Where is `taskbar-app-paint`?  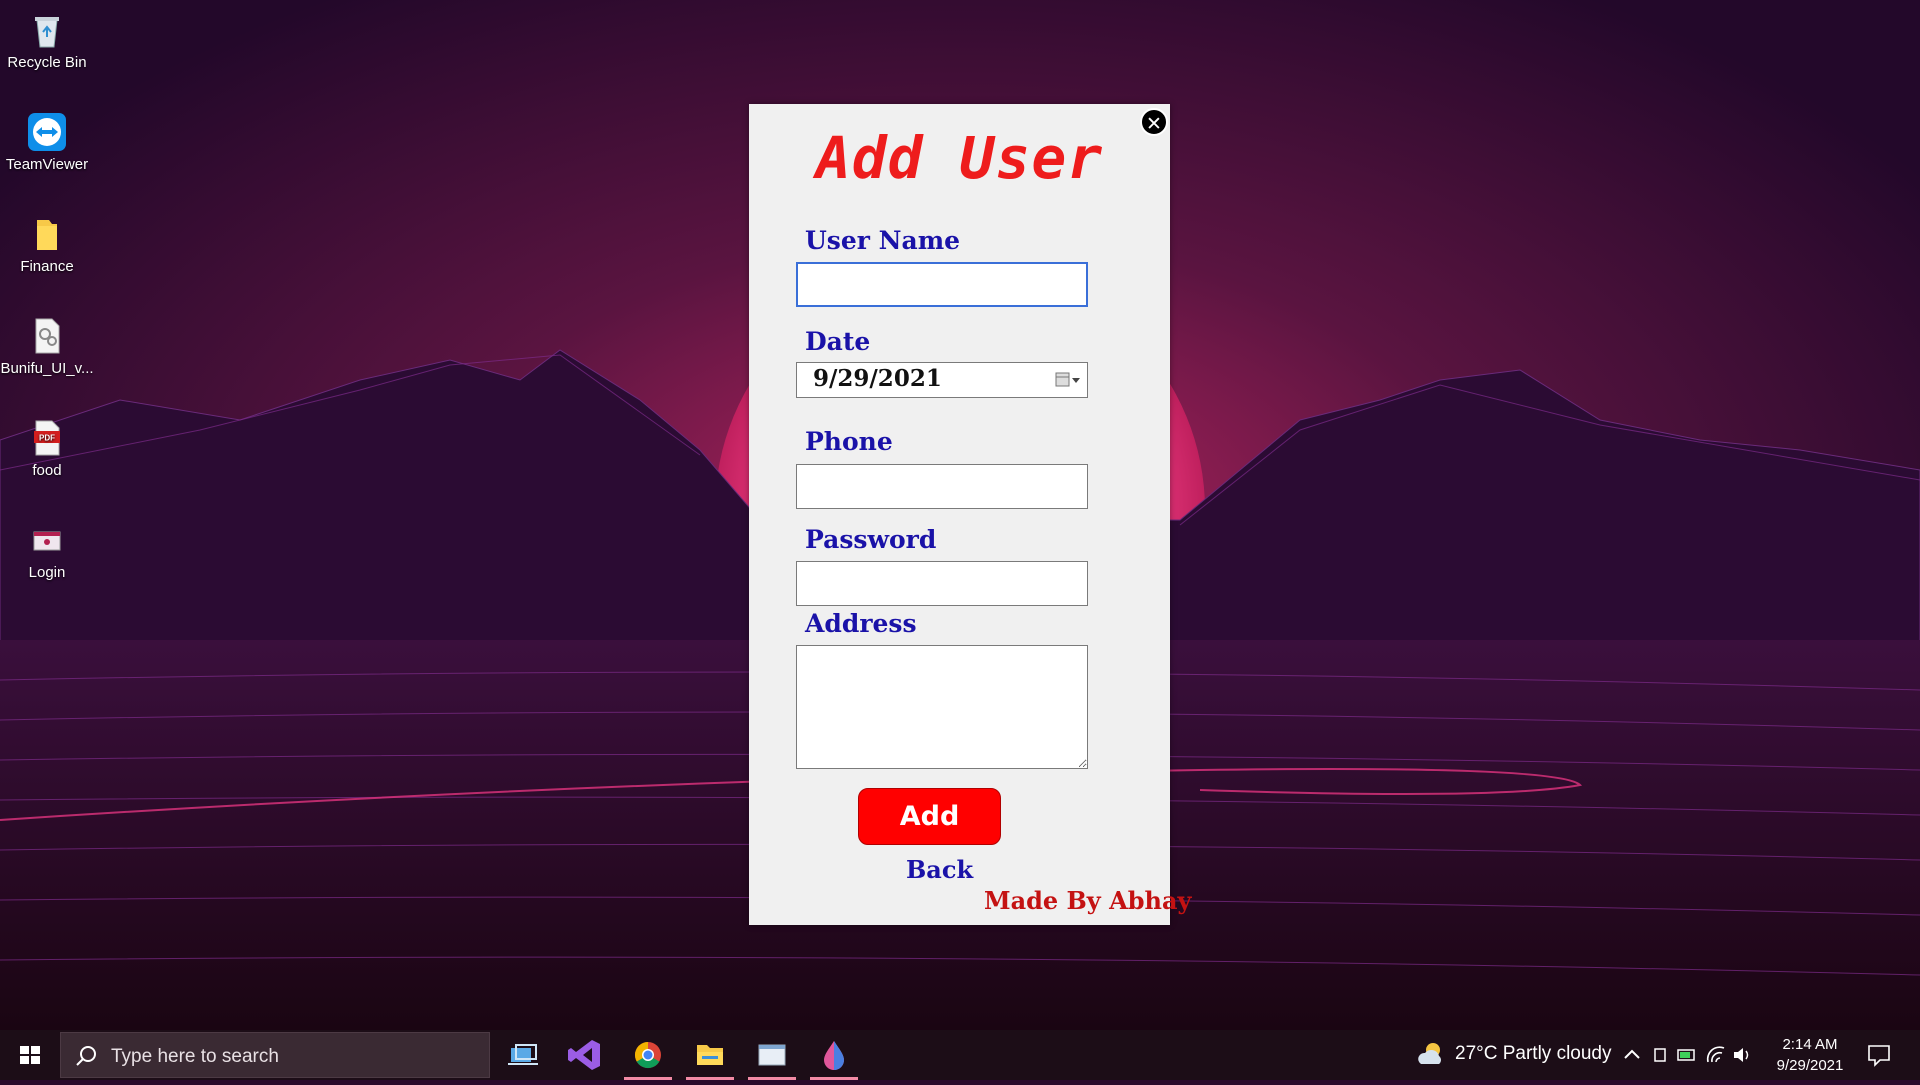 taskbar-app-paint is located at coordinates (834, 1055).